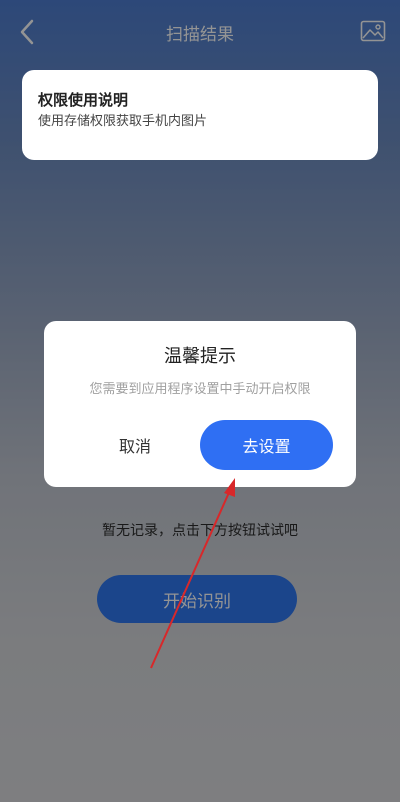 Image resolution: width=400 pixels, height=802 pixels. What do you see at coordinates (200, 389) in the screenshot?
I see `dialog-message: 您需要到应用程序设置中手动开启权限` at bounding box center [200, 389].